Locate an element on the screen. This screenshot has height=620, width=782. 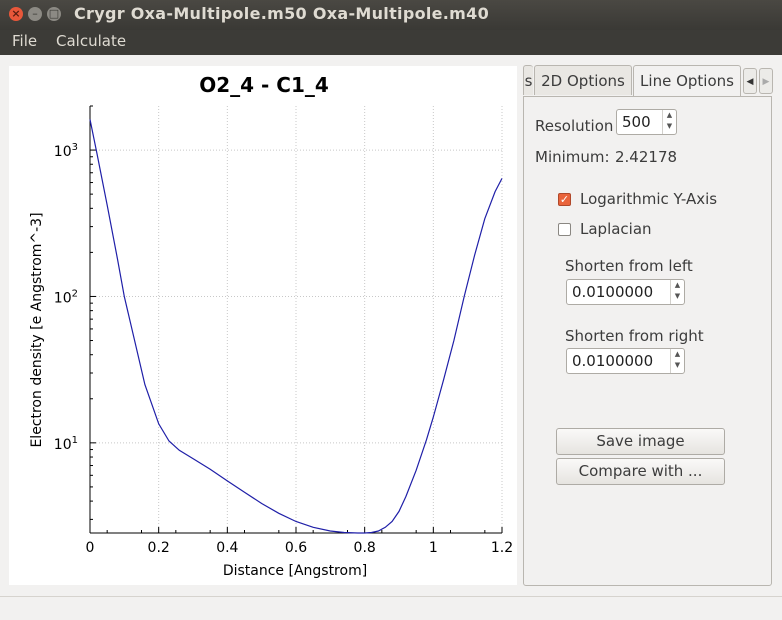
menu-bar: File Calculate is located at coordinates (391, 42).